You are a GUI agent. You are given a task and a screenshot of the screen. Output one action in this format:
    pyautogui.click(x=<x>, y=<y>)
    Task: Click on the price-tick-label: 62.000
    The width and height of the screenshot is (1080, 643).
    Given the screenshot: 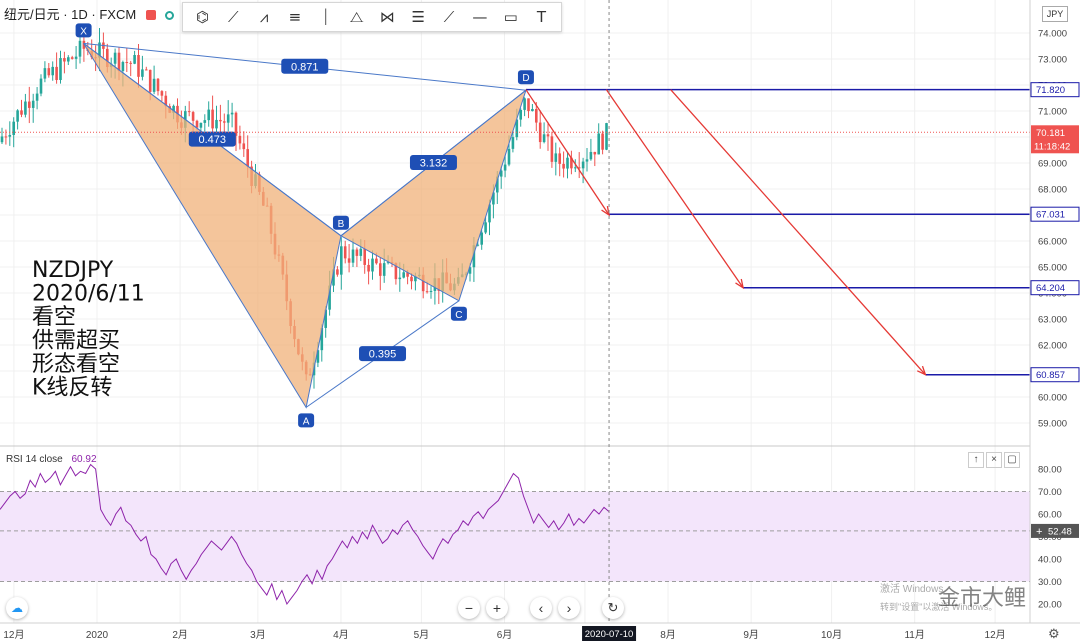 What is the action you would take?
    pyautogui.click(x=1052, y=346)
    